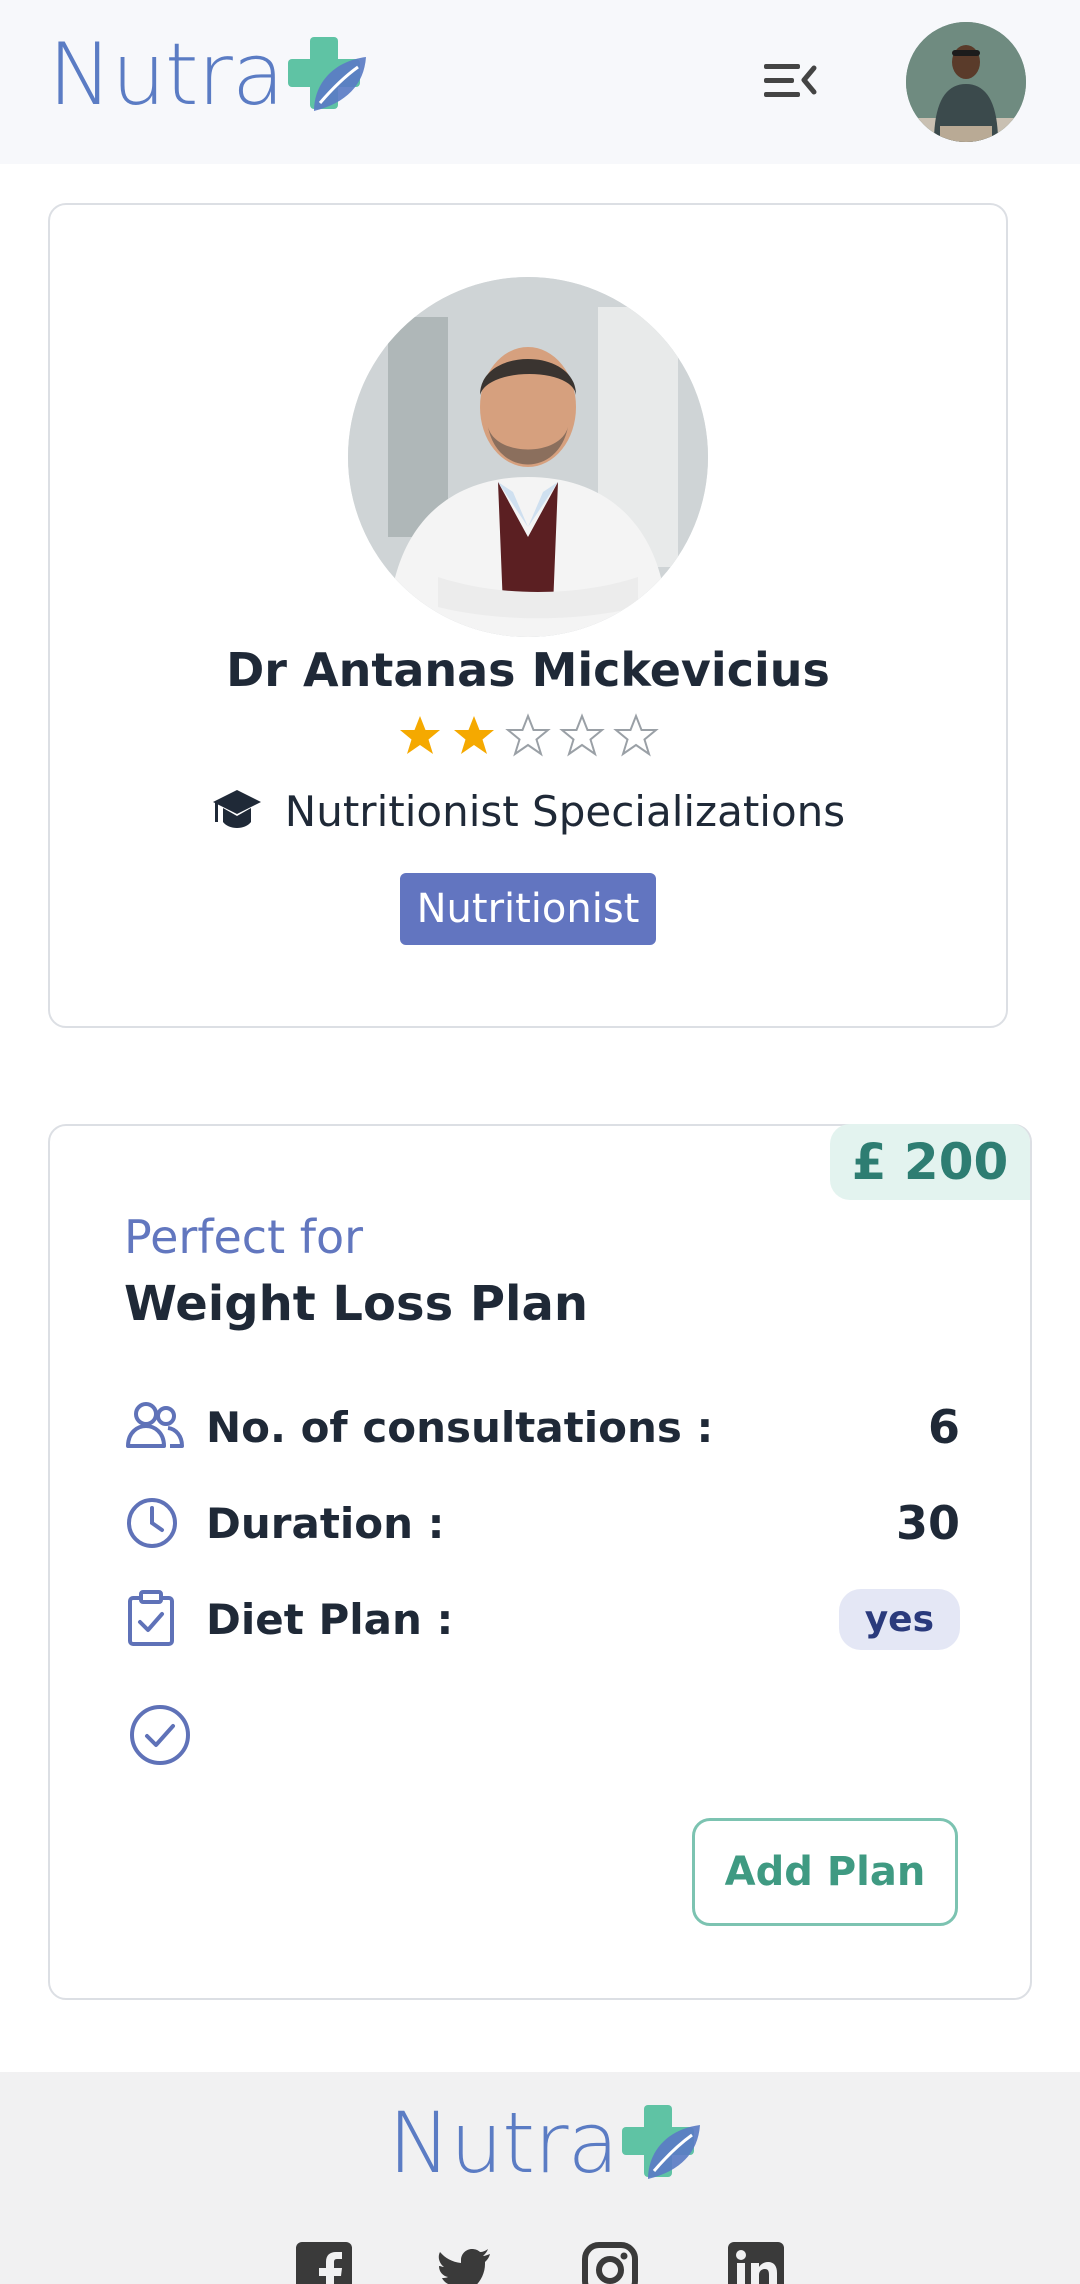 Image resolution: width=1080 pixels, height=2284 pixels. What do you see at coordinates (542, 1523) in the screenshot?
I see `duration-row: Duration : 30` at bounding box center [542, 1523].